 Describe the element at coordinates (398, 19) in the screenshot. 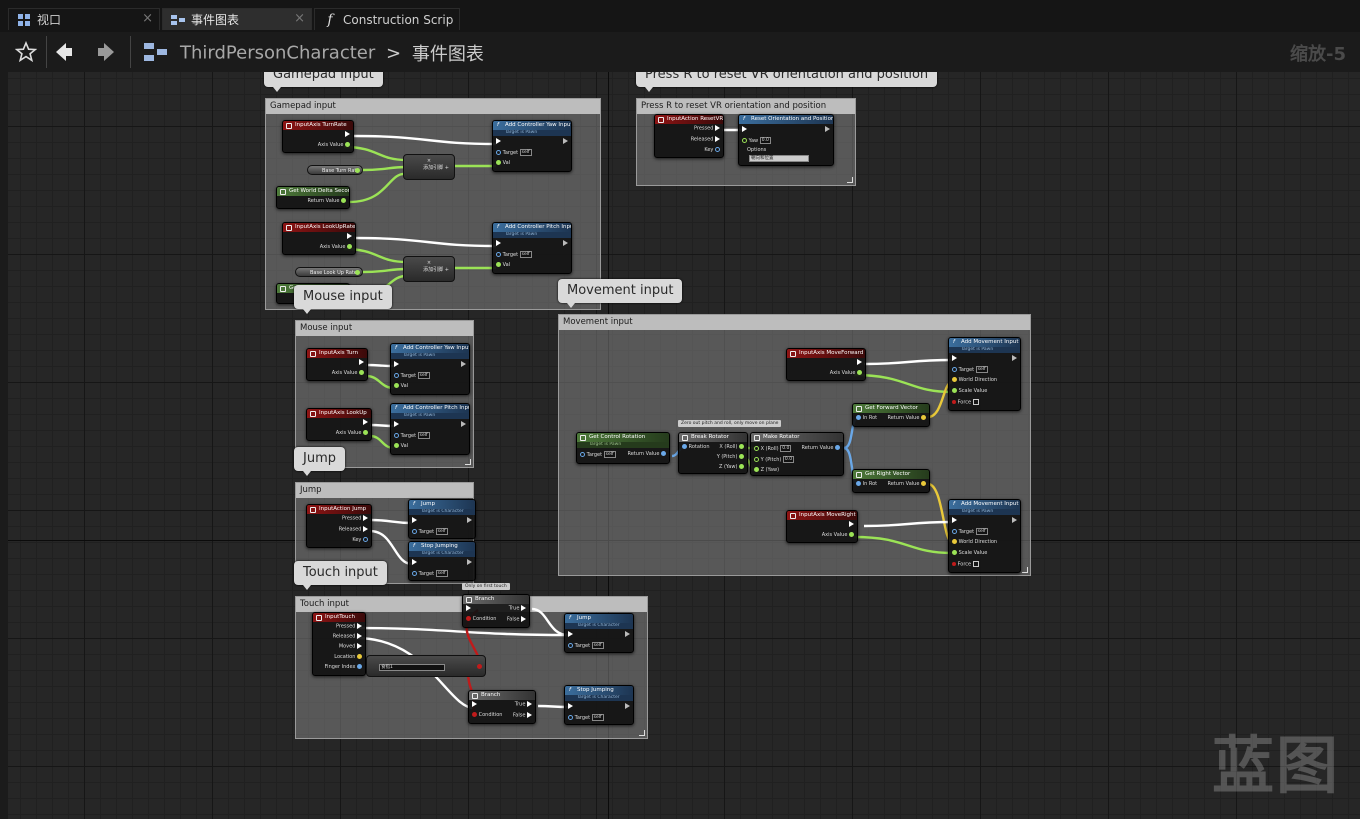

I see `tab-label: Construction Scrip` at that location.